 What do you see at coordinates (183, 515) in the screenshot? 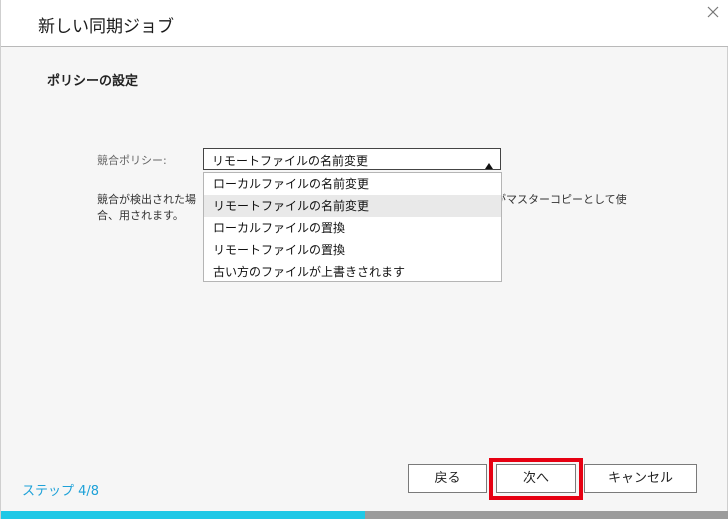
I see `progress-bar-fill` at bounding box center [183, 515].